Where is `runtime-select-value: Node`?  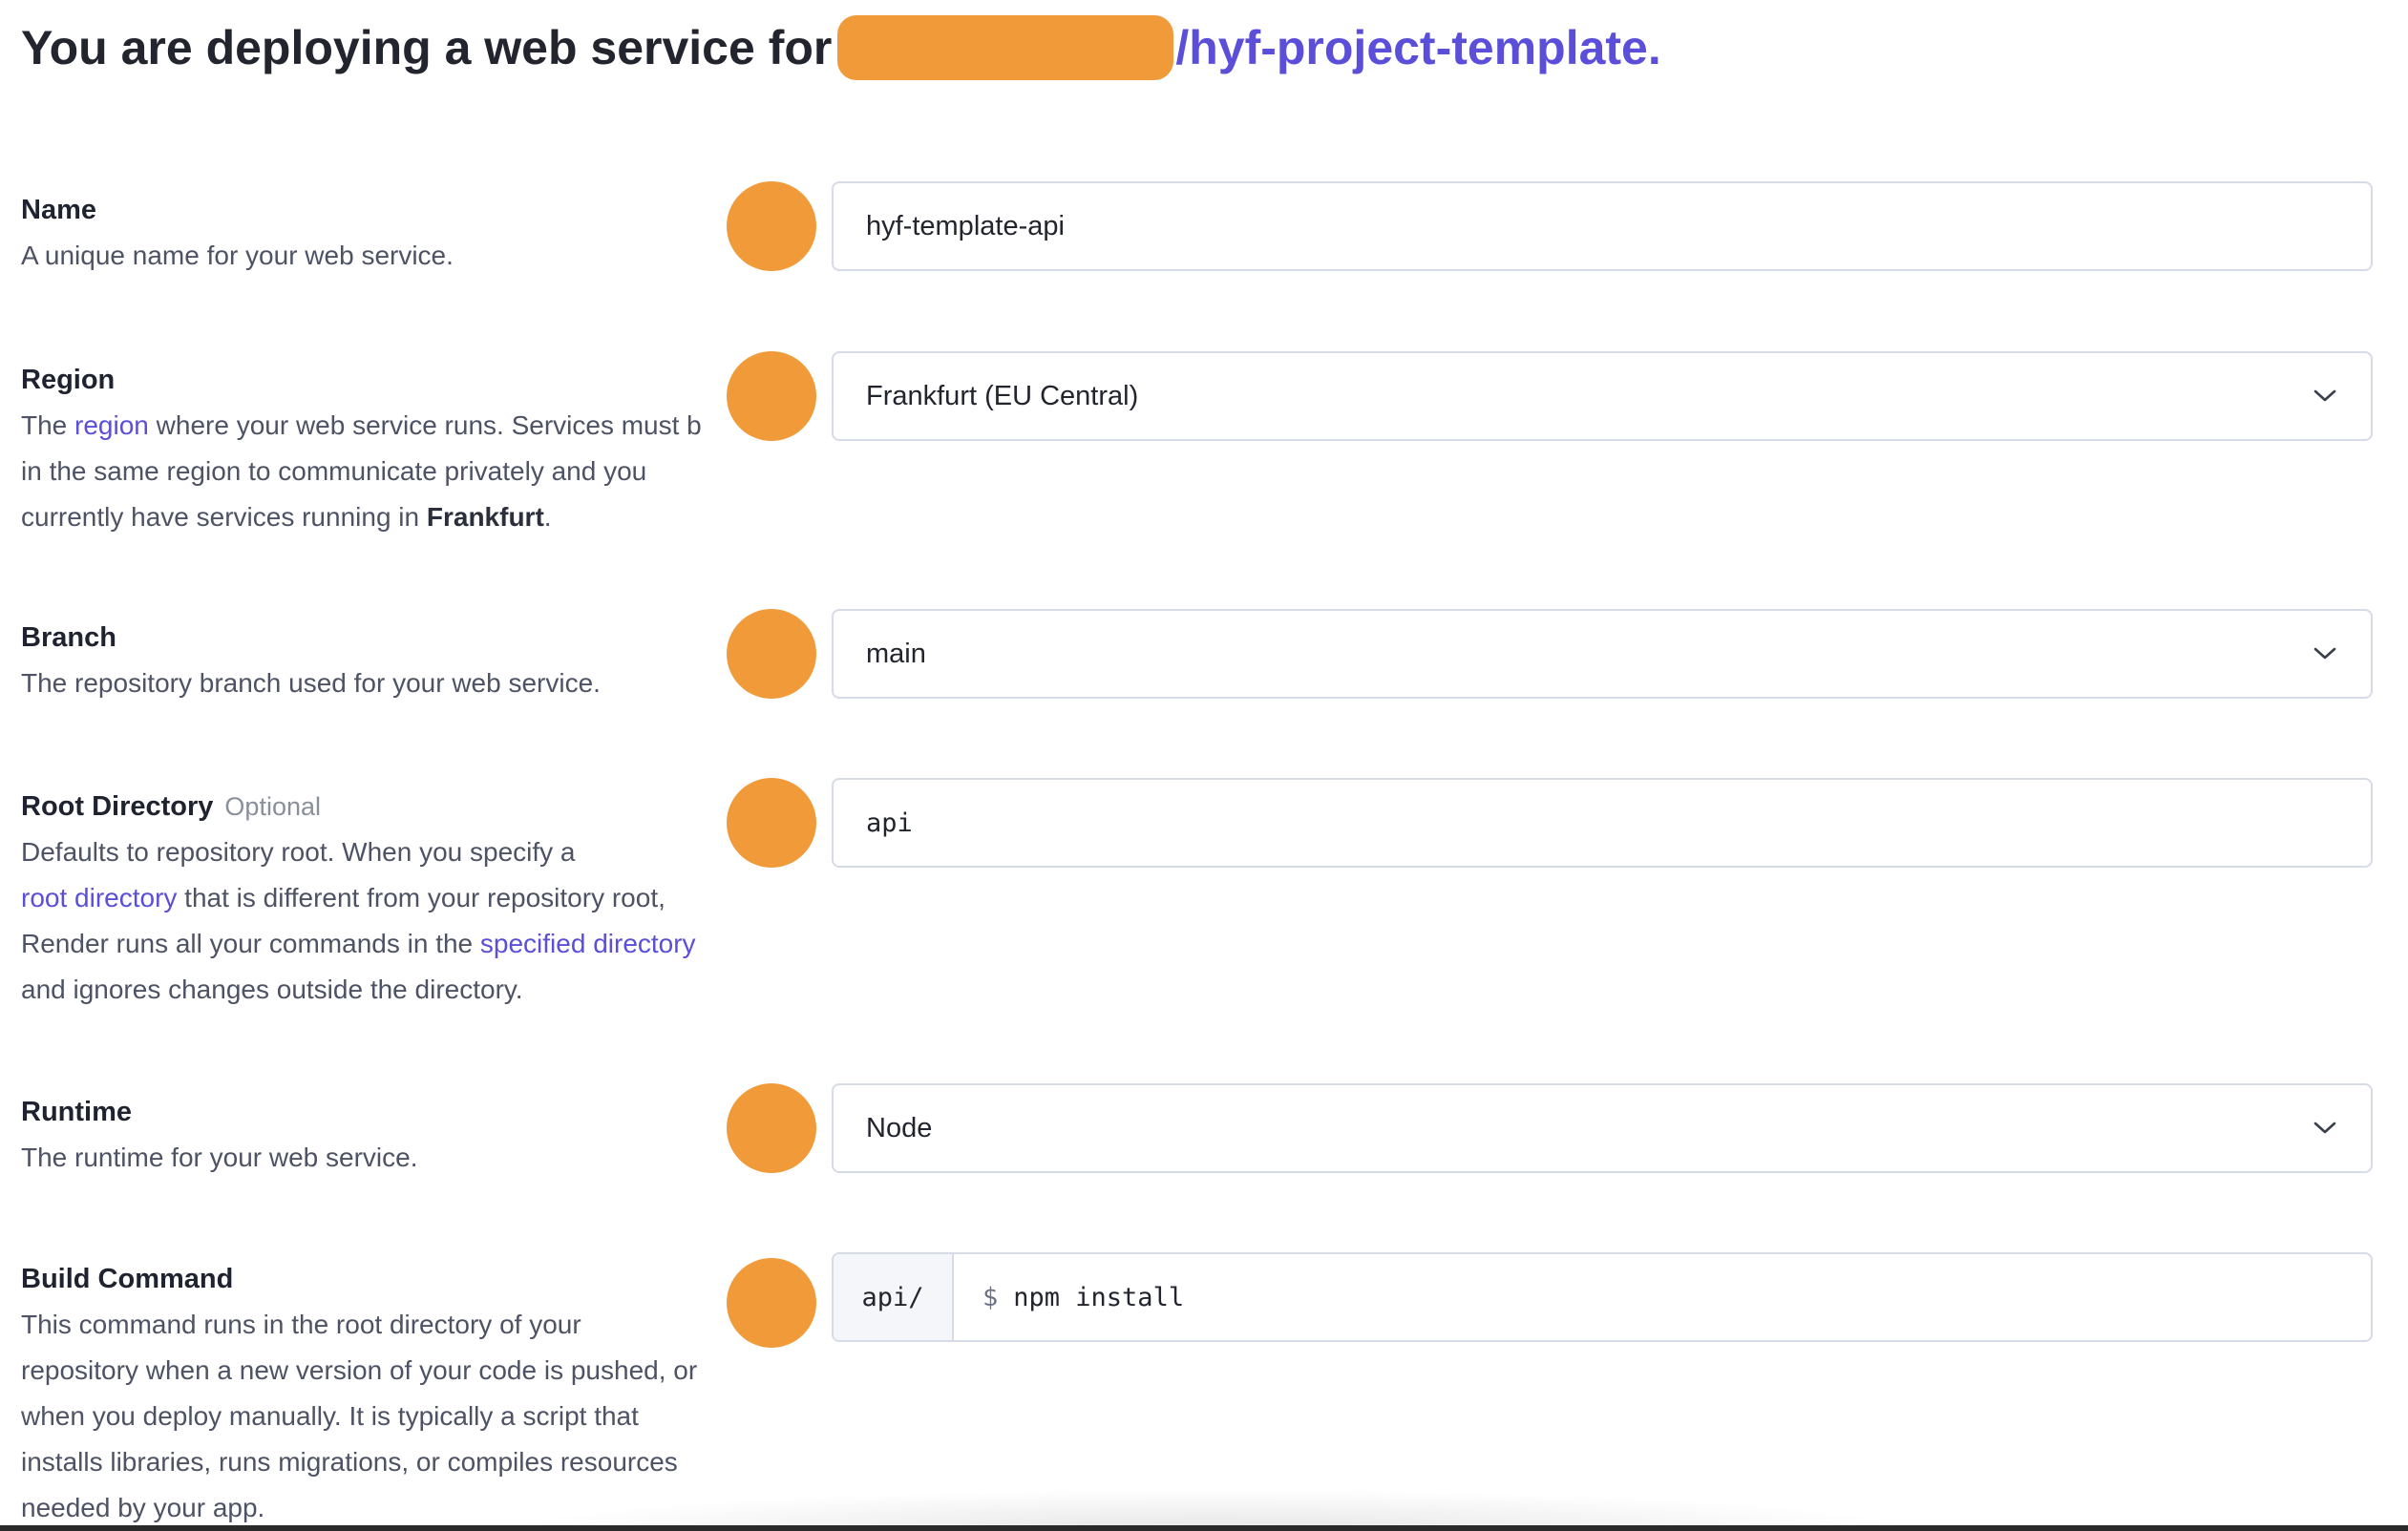 runtime-select-value: Node is located at coordinates (899, 1127).